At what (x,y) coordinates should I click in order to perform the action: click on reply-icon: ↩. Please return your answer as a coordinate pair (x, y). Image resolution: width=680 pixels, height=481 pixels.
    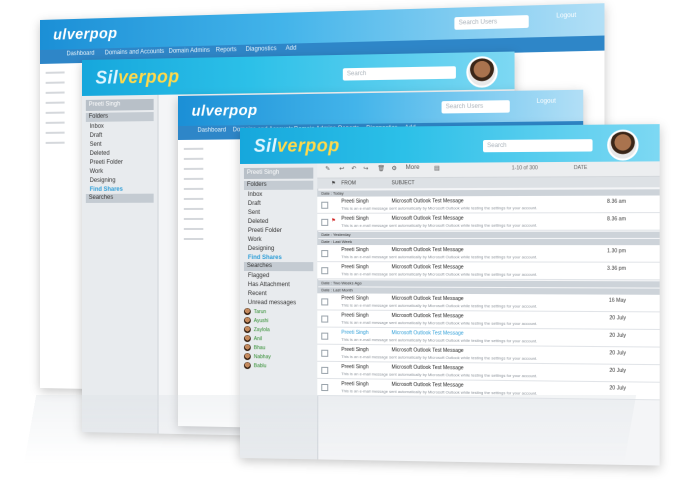
    Looking at the image, I should click on (341, 168).